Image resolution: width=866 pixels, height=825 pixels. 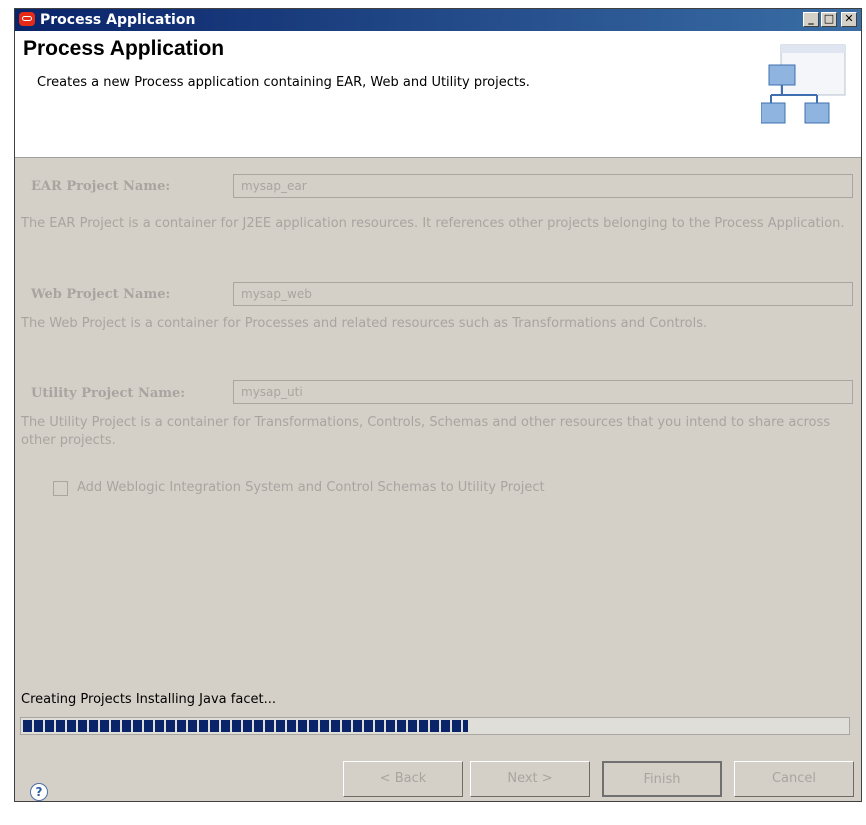 What do you see at coordinates (108, 393) in the screenshot?
I see `utility-project-name-label: Utility Project Name:` at bounding box center [108, 393].